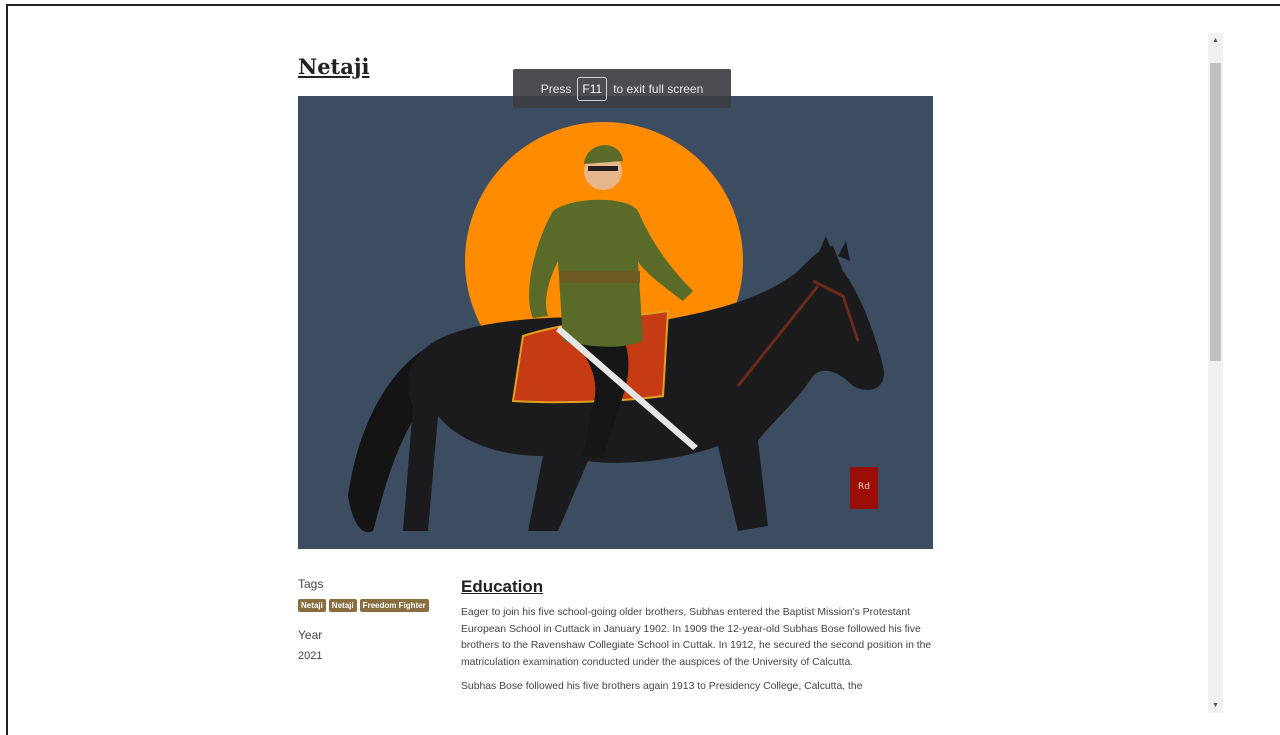 The height and width of the screenshot is (735, 1280). Describe the element at coordinates (310, 656) in the screenshot. I see `year-value: 2021` at that location.